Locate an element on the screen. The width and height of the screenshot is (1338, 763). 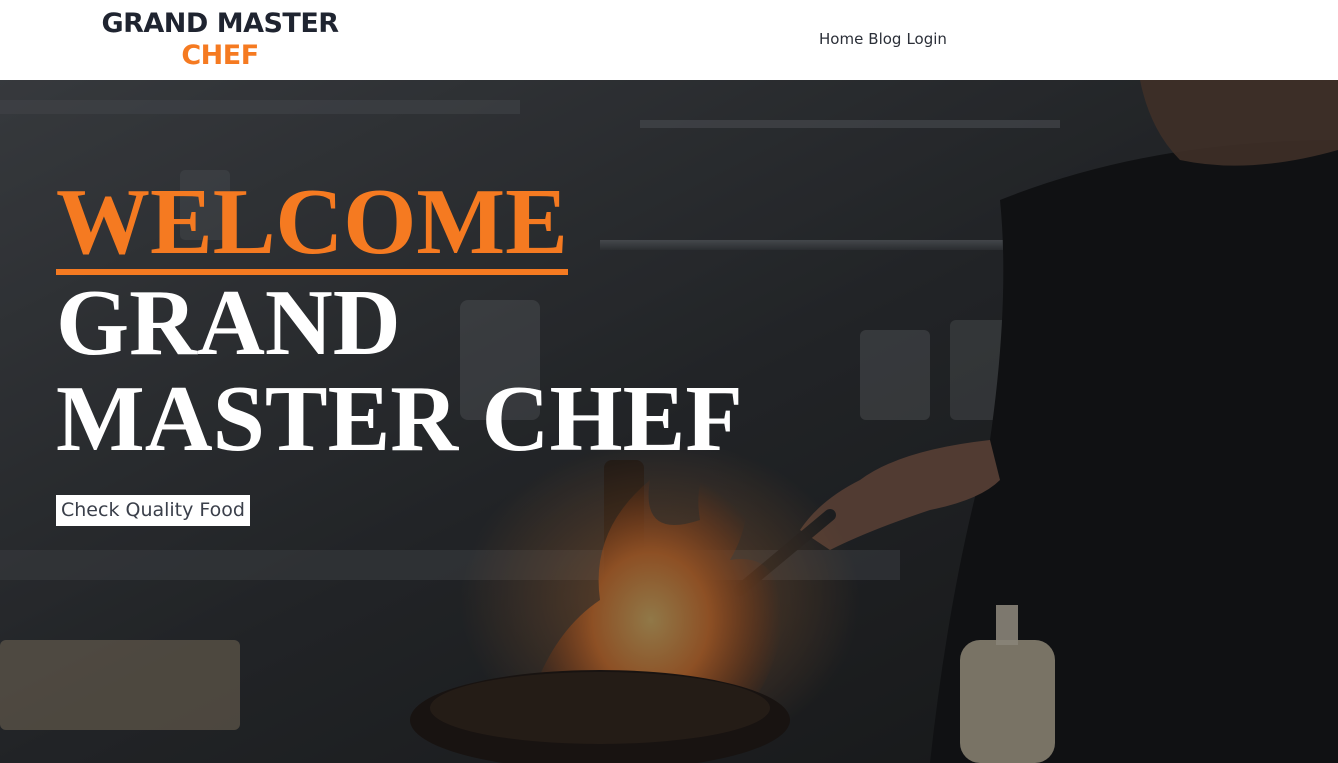
hero-title-line-2: MASTER CHEF is located at coordinates (399, 419).